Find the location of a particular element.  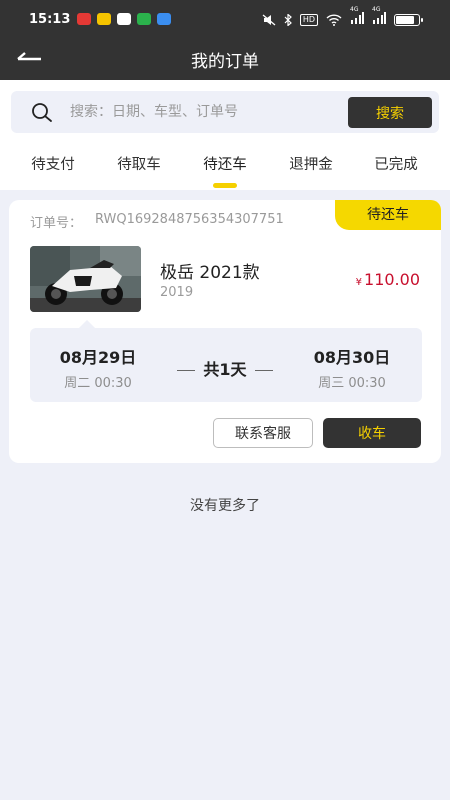

start-date: 08月29日 is located at coordinates (98, 357).